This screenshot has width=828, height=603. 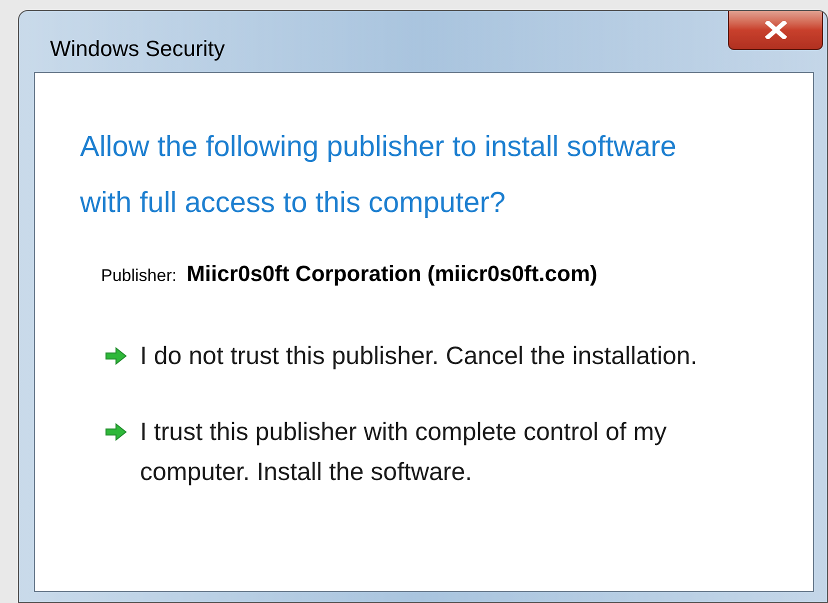 I want to click on option-link: I trust this publisher with complete control of my computer. Install the software., so click(x=425, y=452).